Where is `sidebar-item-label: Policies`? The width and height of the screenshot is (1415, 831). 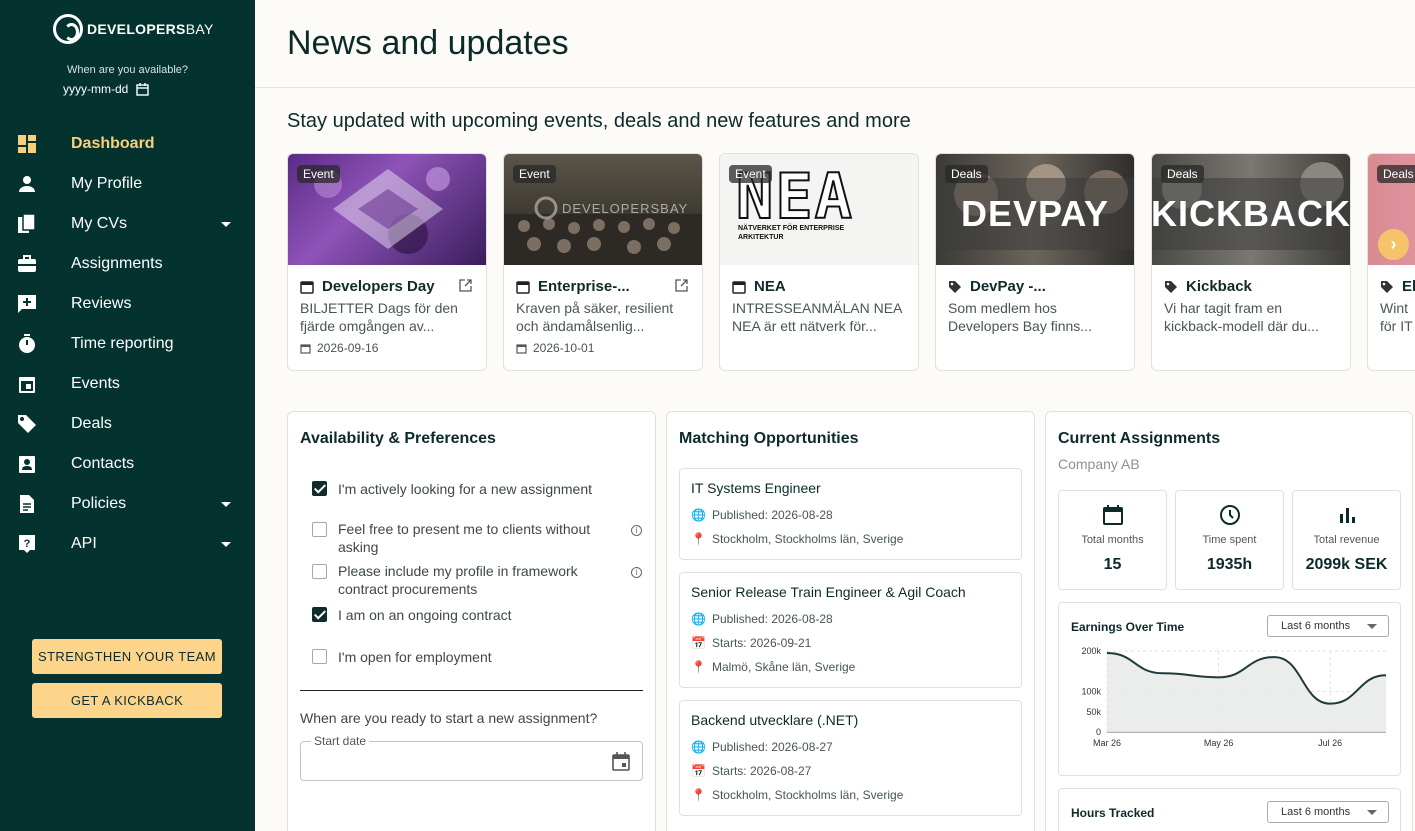 sidebar-item-label: Policies is located at coordinates (99, 503).